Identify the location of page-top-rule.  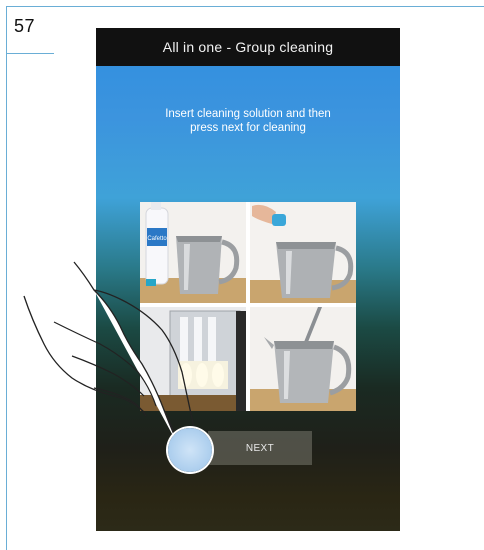
(245, 6).